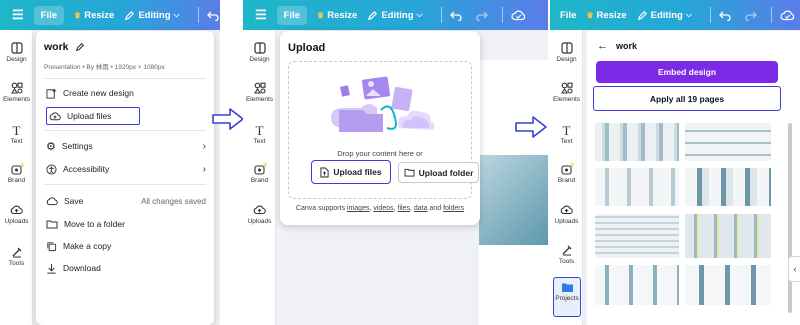 This screenshot has width=800, height=325. Describe the element at coordinates (627, 46) in the screenshot. I see `project-title: work` at that location.